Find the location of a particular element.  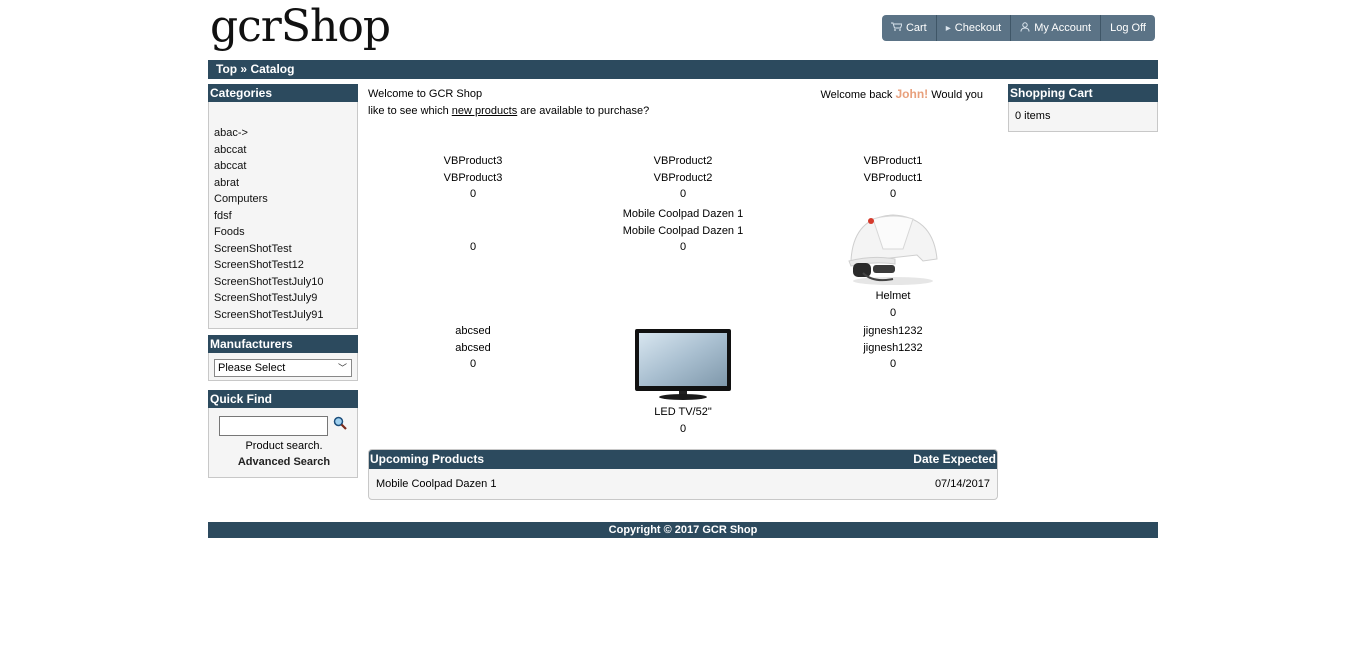

user-name: John! is located at coordinates (912, 94).